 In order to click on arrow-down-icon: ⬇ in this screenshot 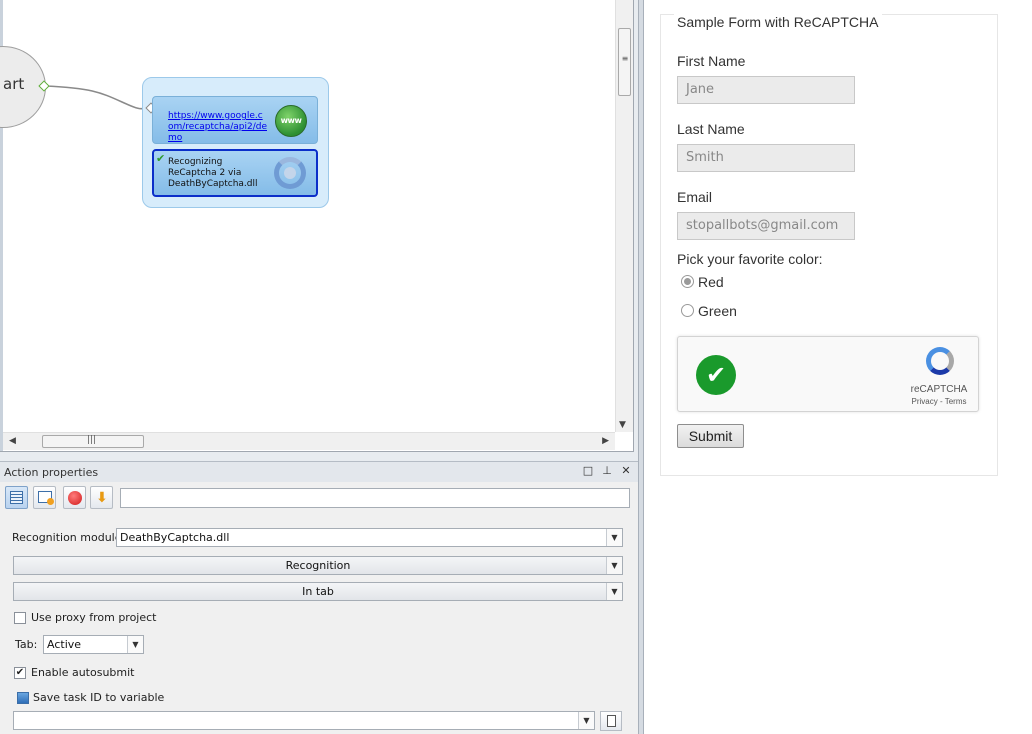, I will do `click(102, 498)`.